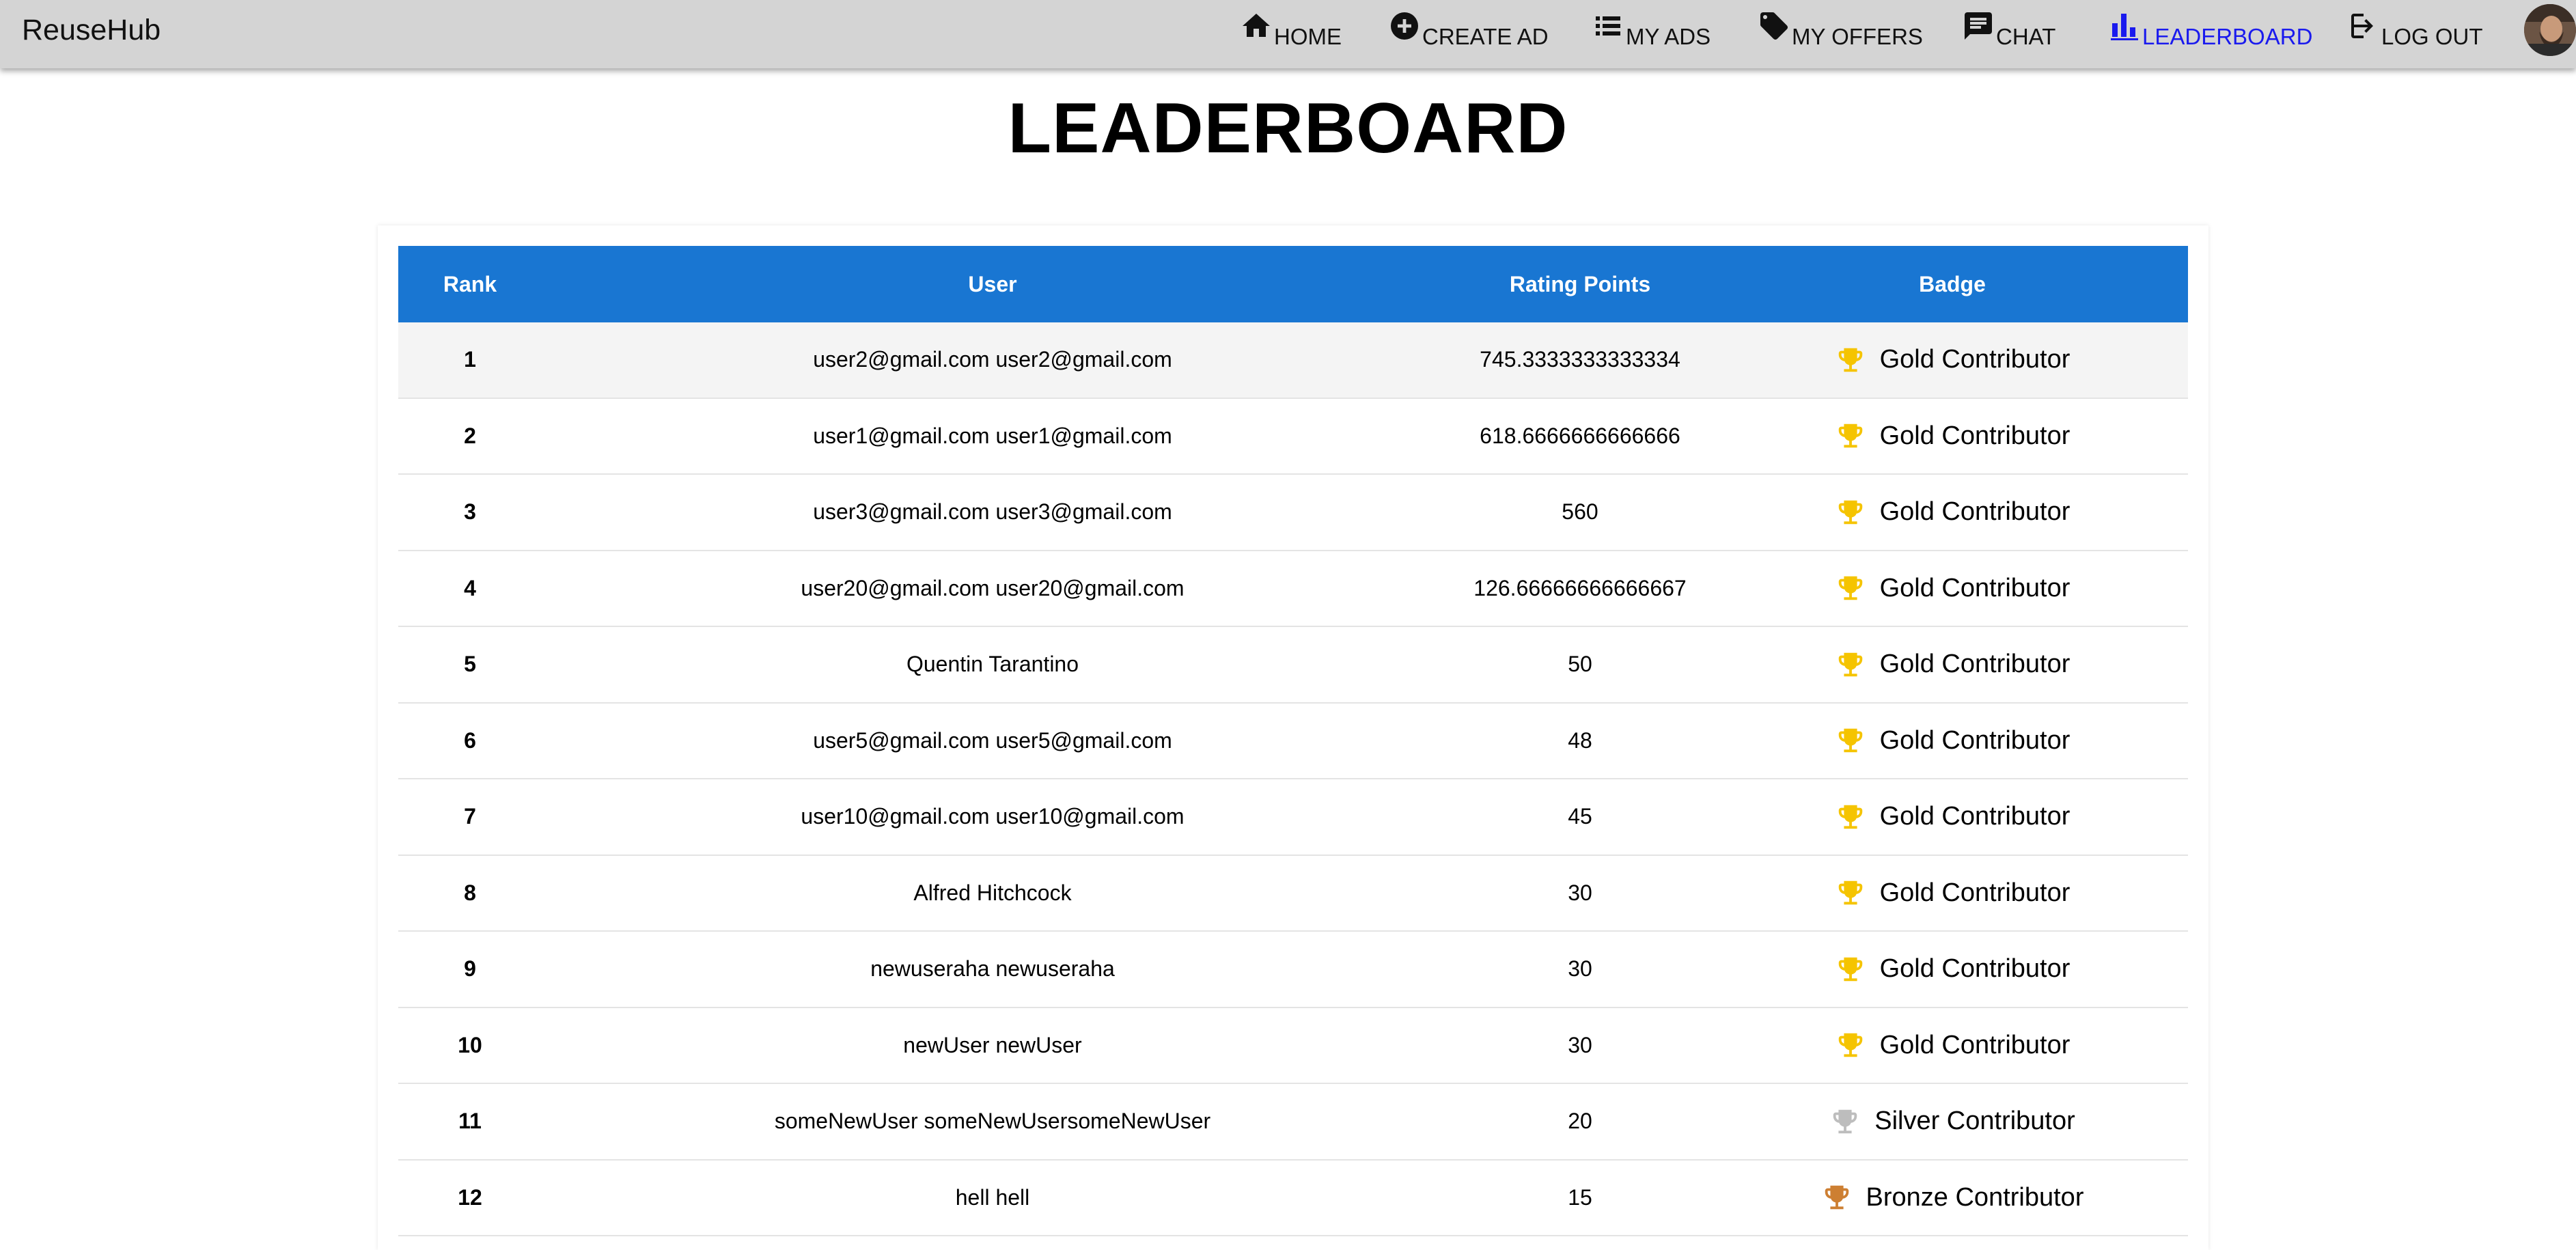 The image size is (2576, 1250). What do you see at coordinates (470, 892) in the screenshot?
I see `rank-cell: 8` at bounding box center [470, 892].